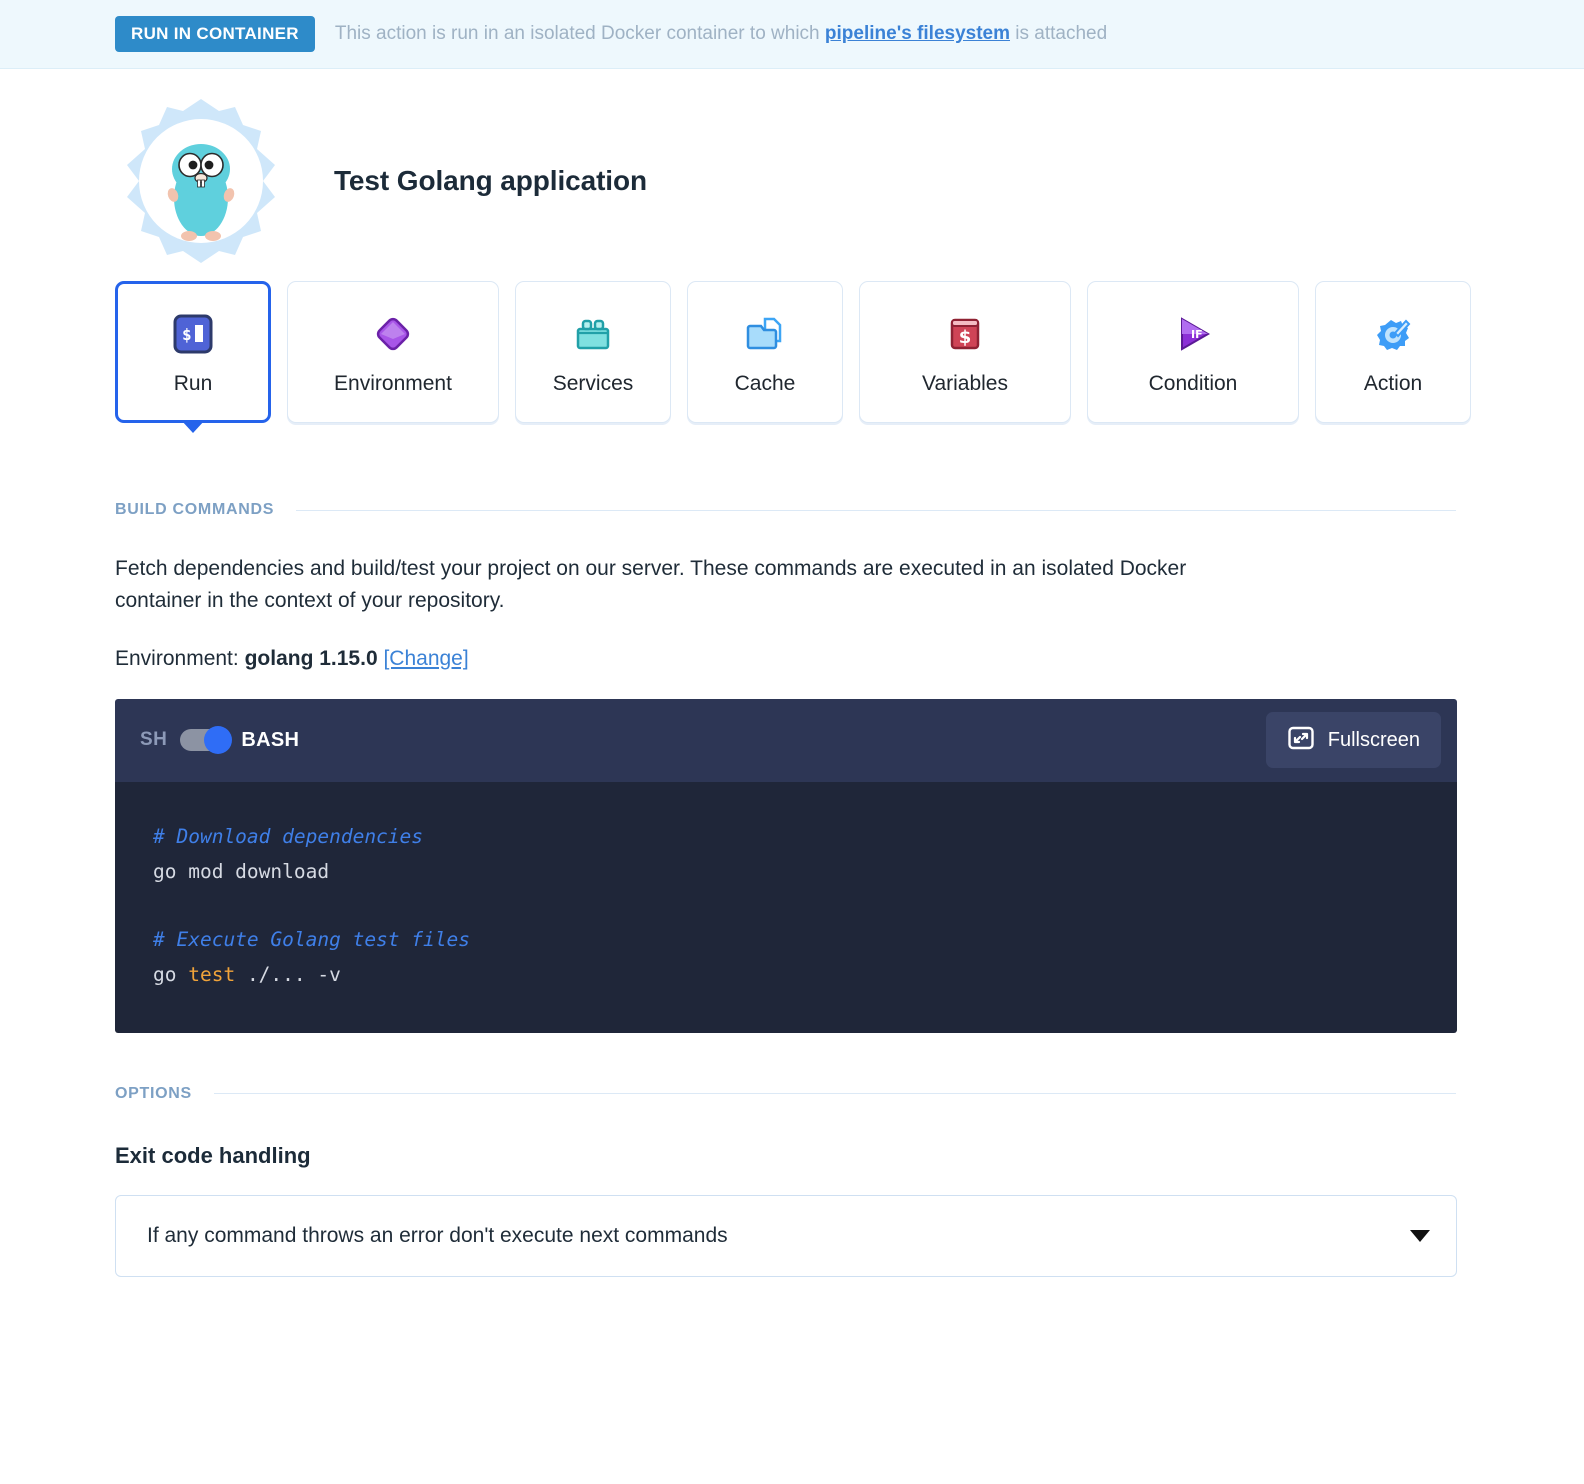  Describe the element at coordinates (311, 658) in the screenshot. I see `environment-value: golang 1.15.0` at that location.